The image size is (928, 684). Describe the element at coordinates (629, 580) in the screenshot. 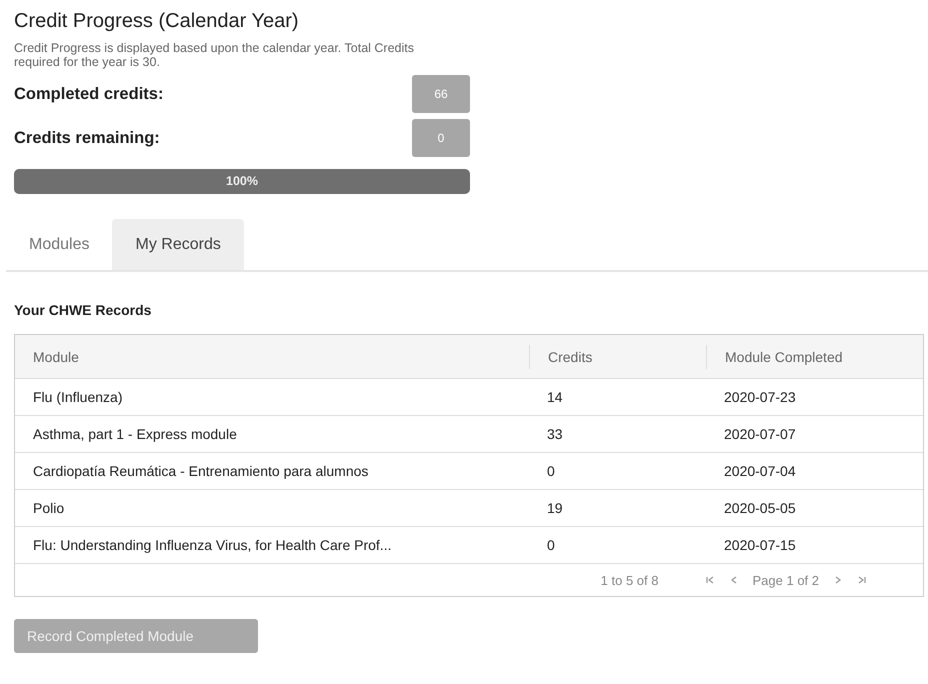

I see `row-range: 1 to 5 of 8` at that location.